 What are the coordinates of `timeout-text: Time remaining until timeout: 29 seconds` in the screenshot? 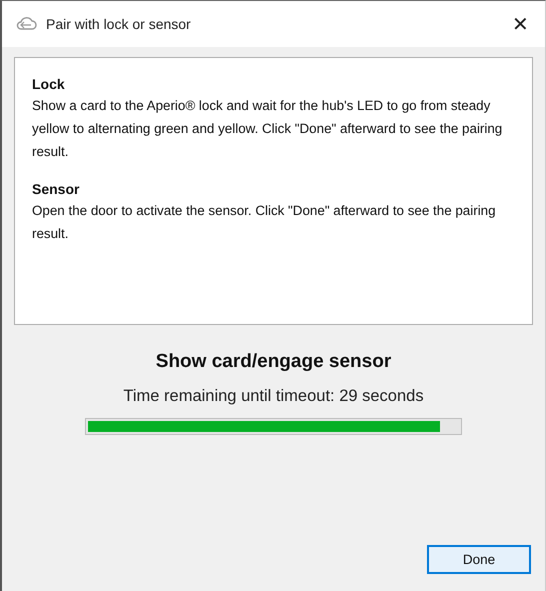 It's located at (273, 396).